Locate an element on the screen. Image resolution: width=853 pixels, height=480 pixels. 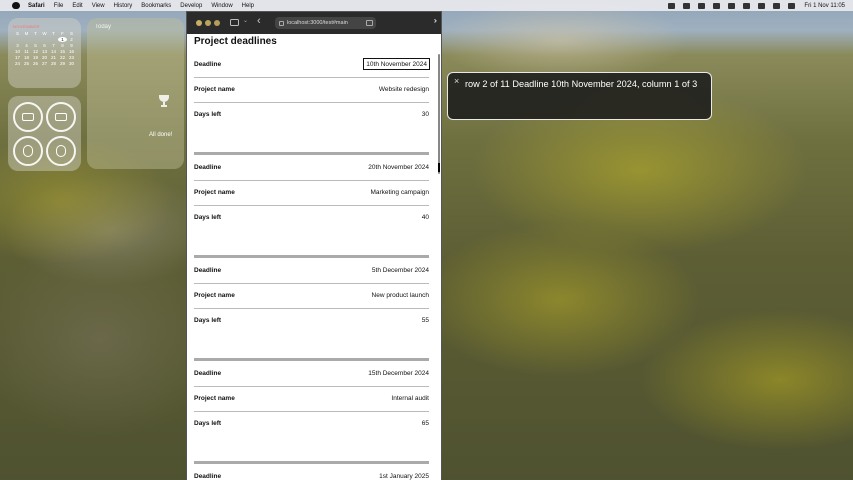
calendar-day: 18 is located at coordinates (26, 57).